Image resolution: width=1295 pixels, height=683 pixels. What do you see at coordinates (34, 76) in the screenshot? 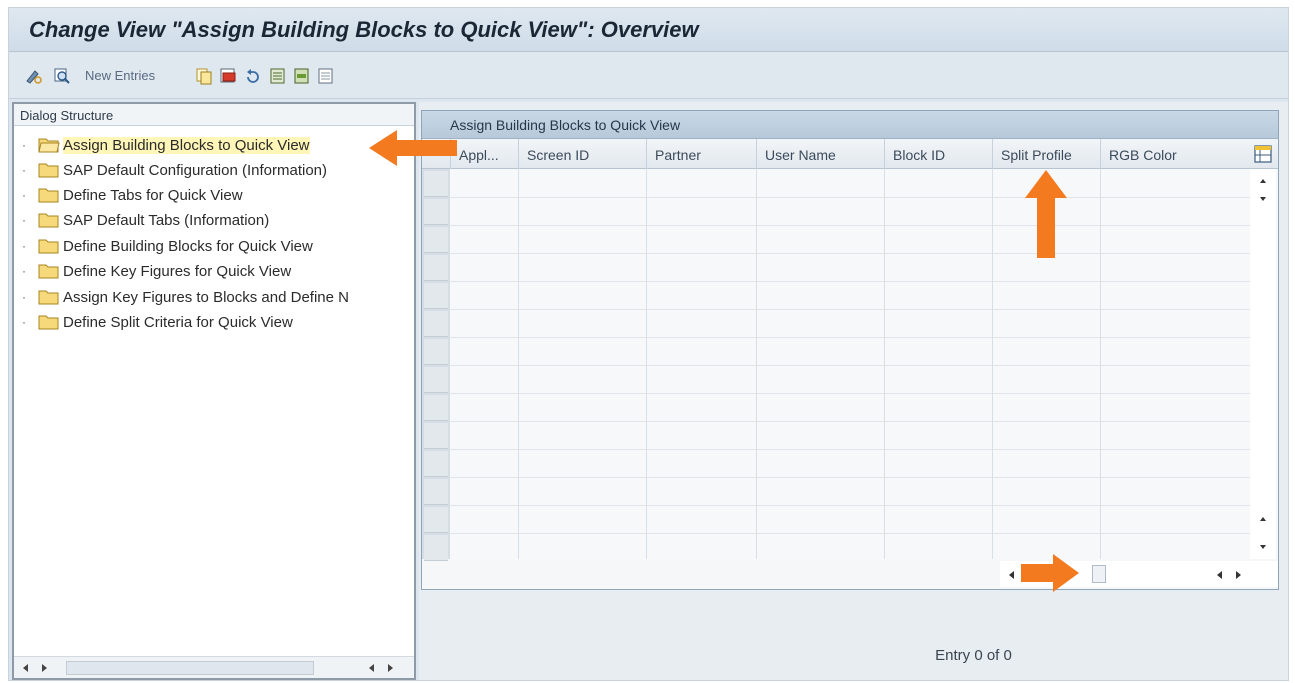
I see `toggle-change-display-icon` at bounding box center [34, 76].